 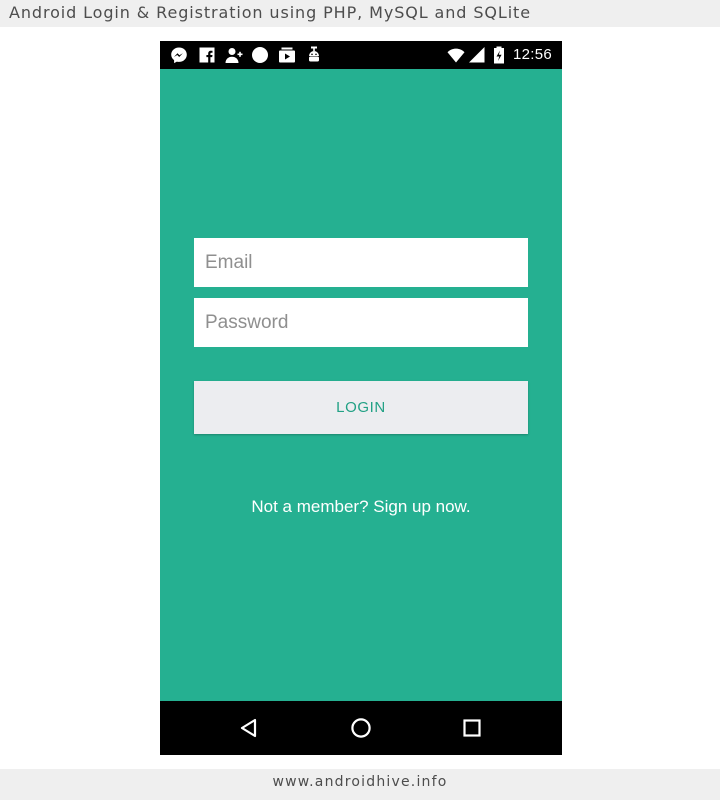 What do you see at coordinates (477, 55) in the screenshot?
I see `cell-signal-icon` at bounding box center [477, 55].